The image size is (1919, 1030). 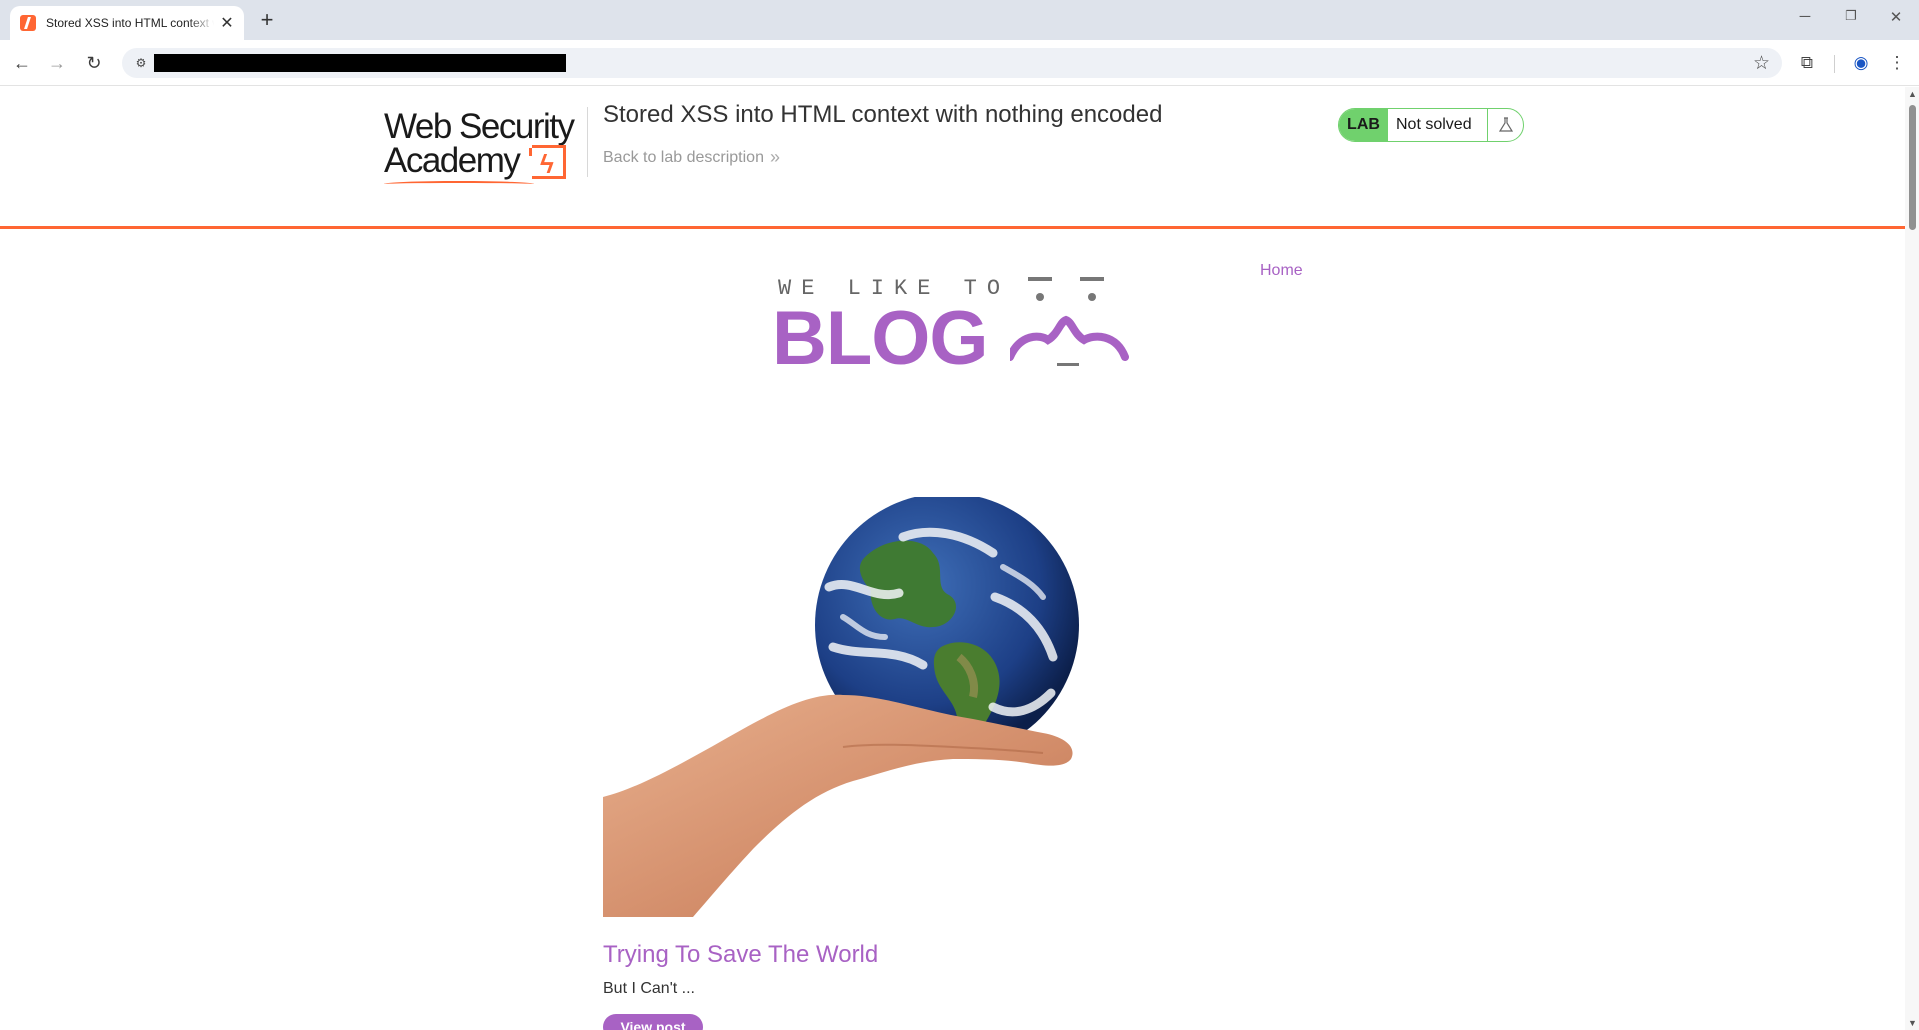 I want to click on blog-face-icon, so click(x=1069, y=321).